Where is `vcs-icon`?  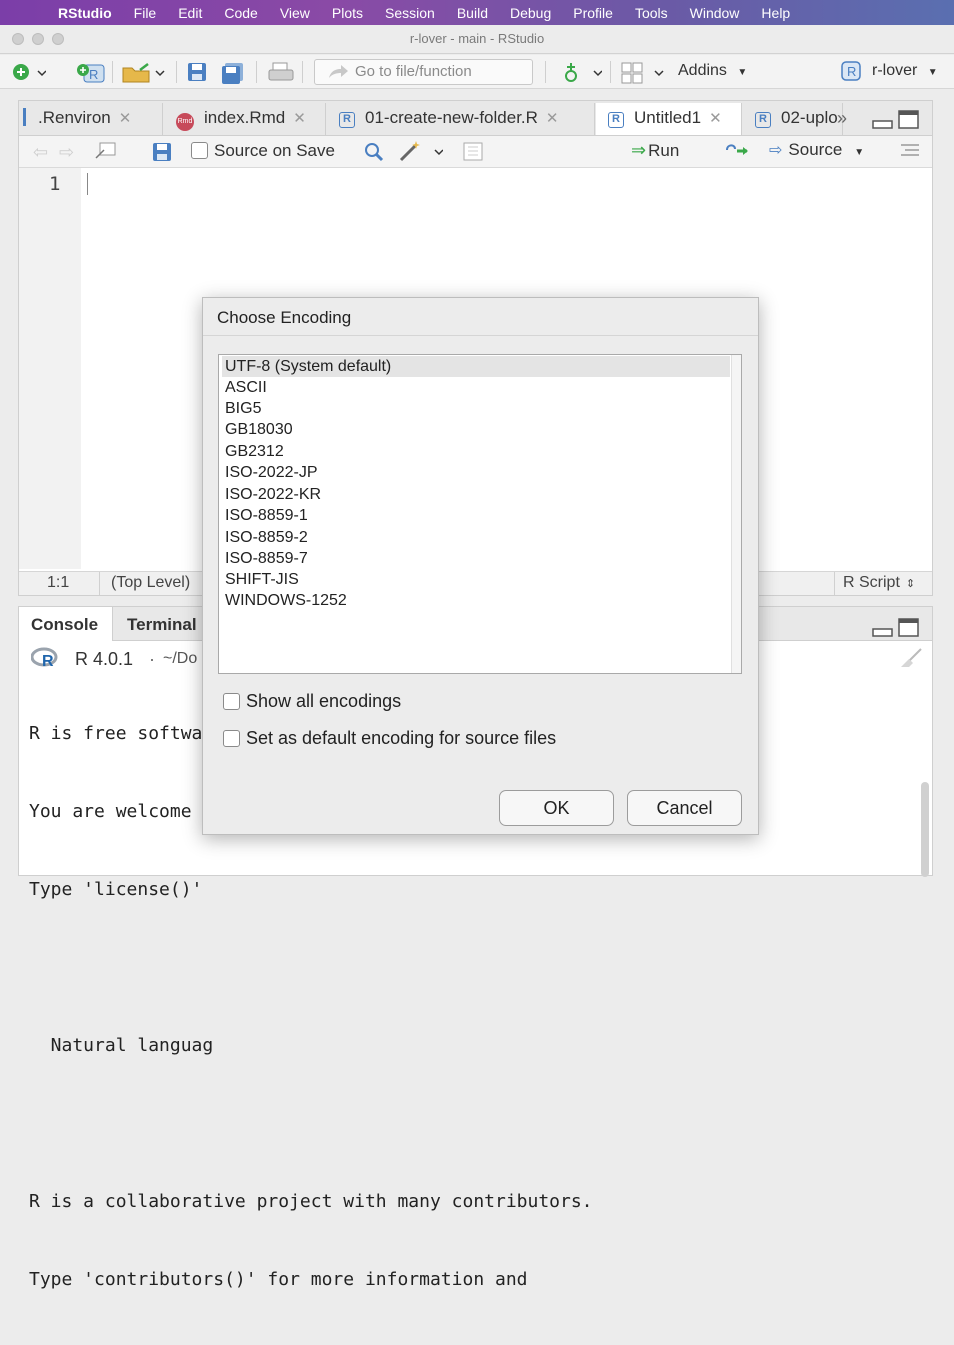
vcs-icon is located at coordinates (582, 75).